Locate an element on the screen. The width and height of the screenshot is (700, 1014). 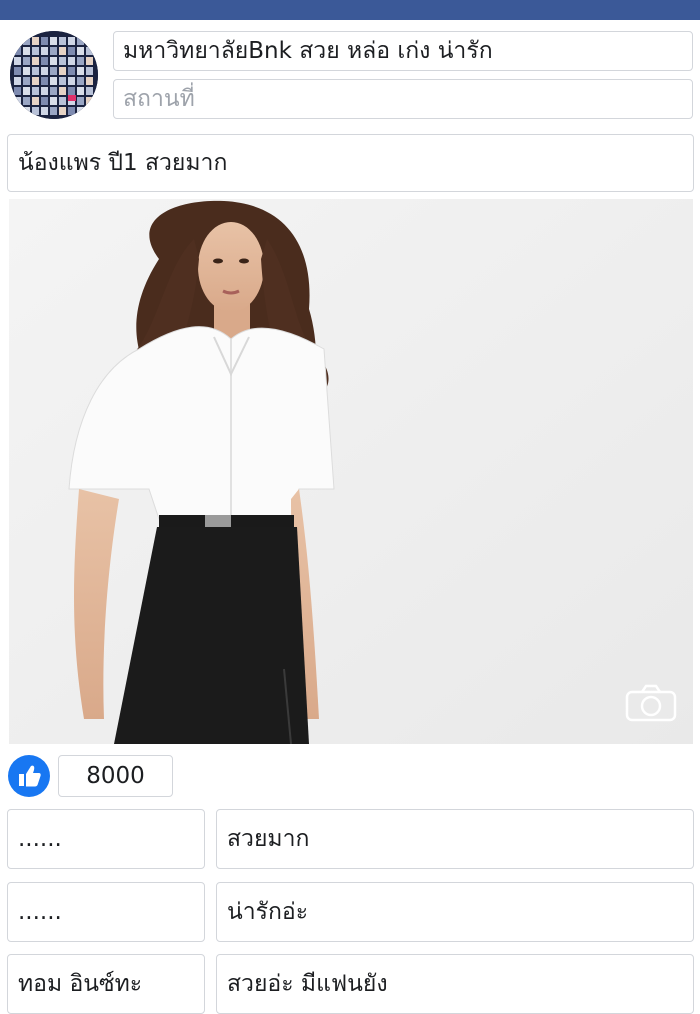
comment-author: ทอม อินซ์ทะ is located at coordinates (106, 984).